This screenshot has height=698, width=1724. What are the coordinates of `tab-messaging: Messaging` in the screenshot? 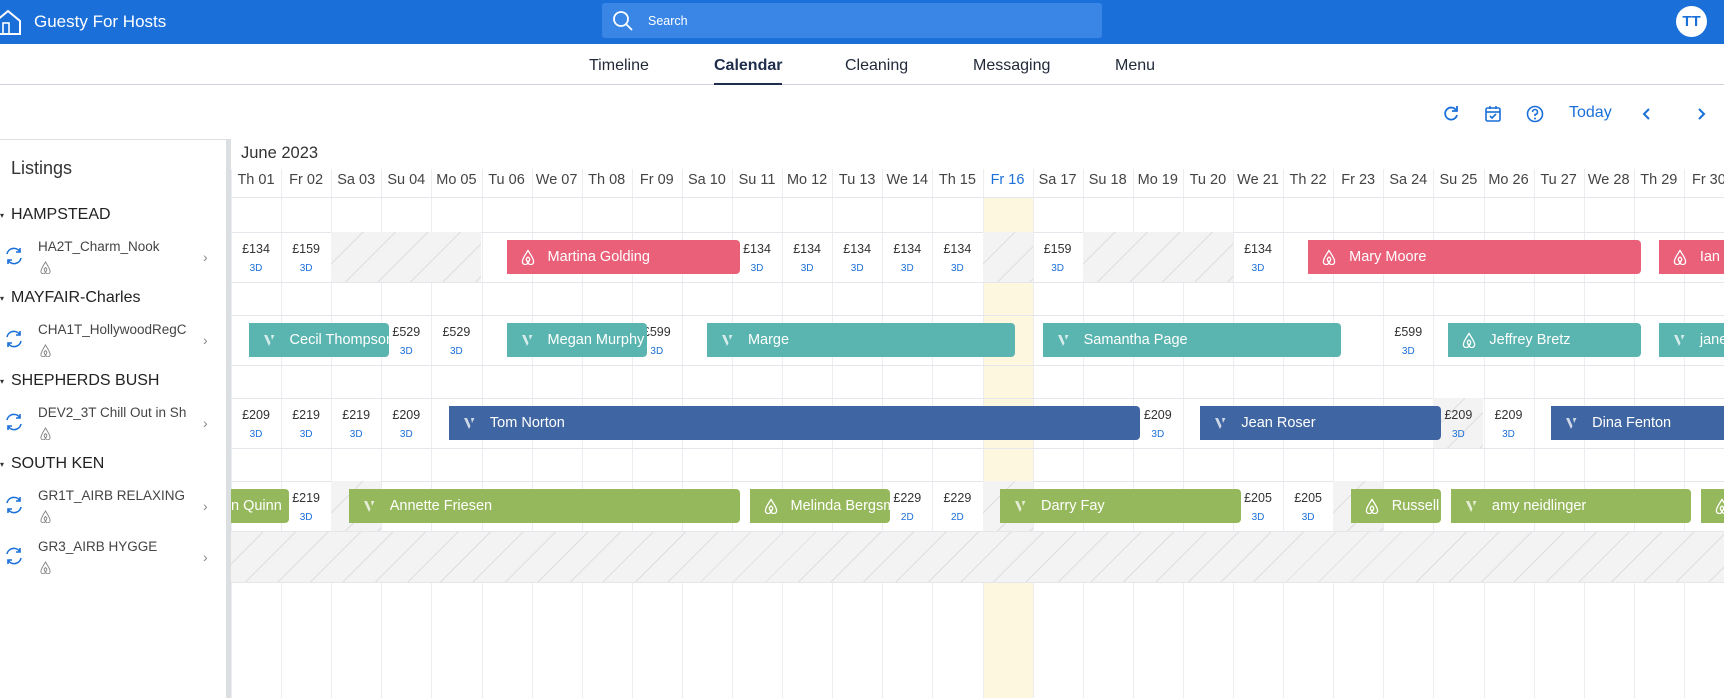 It's located at (1011, 66).